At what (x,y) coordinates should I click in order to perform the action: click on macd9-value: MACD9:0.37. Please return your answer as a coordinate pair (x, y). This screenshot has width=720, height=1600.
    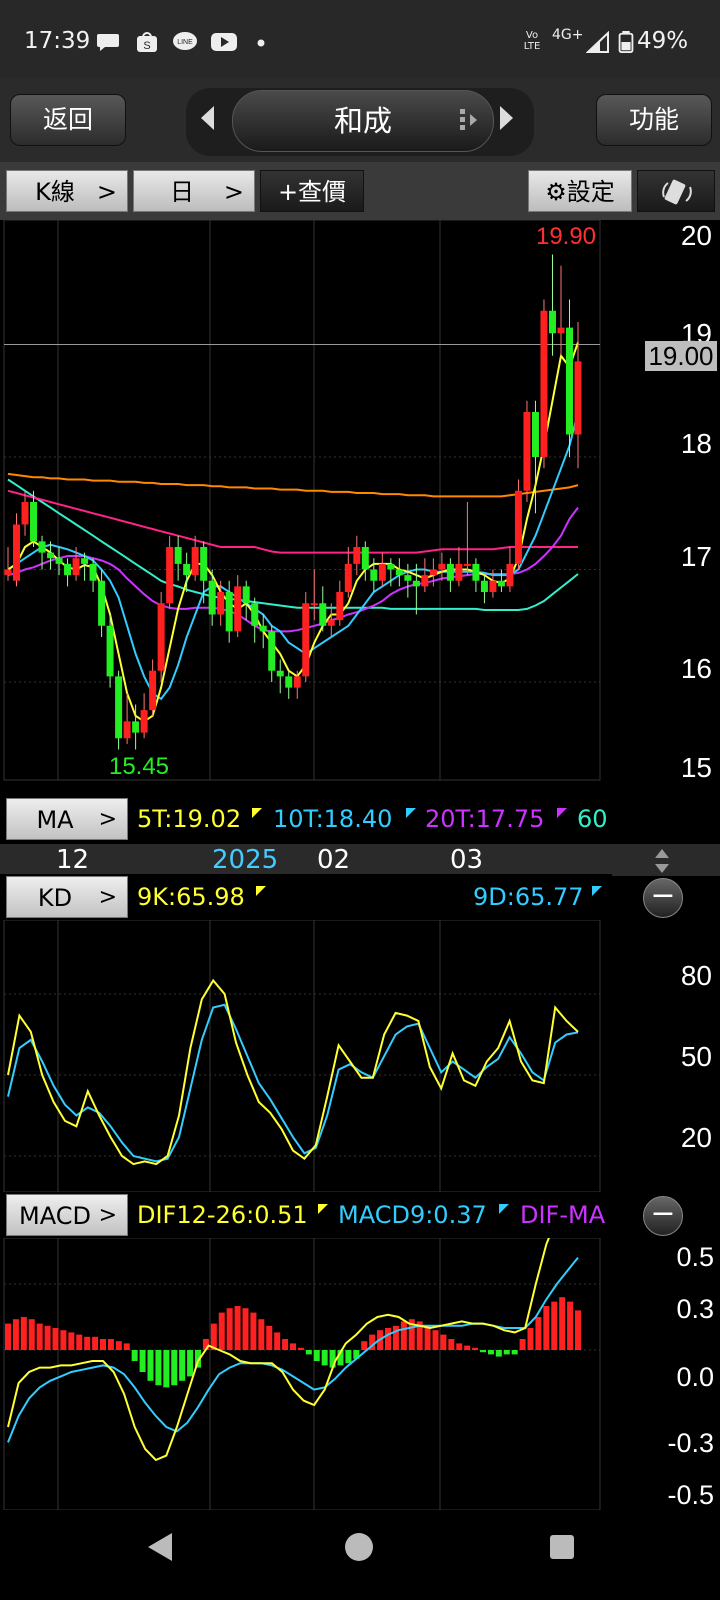
    Looking at the image, I should click on (412, 1215).